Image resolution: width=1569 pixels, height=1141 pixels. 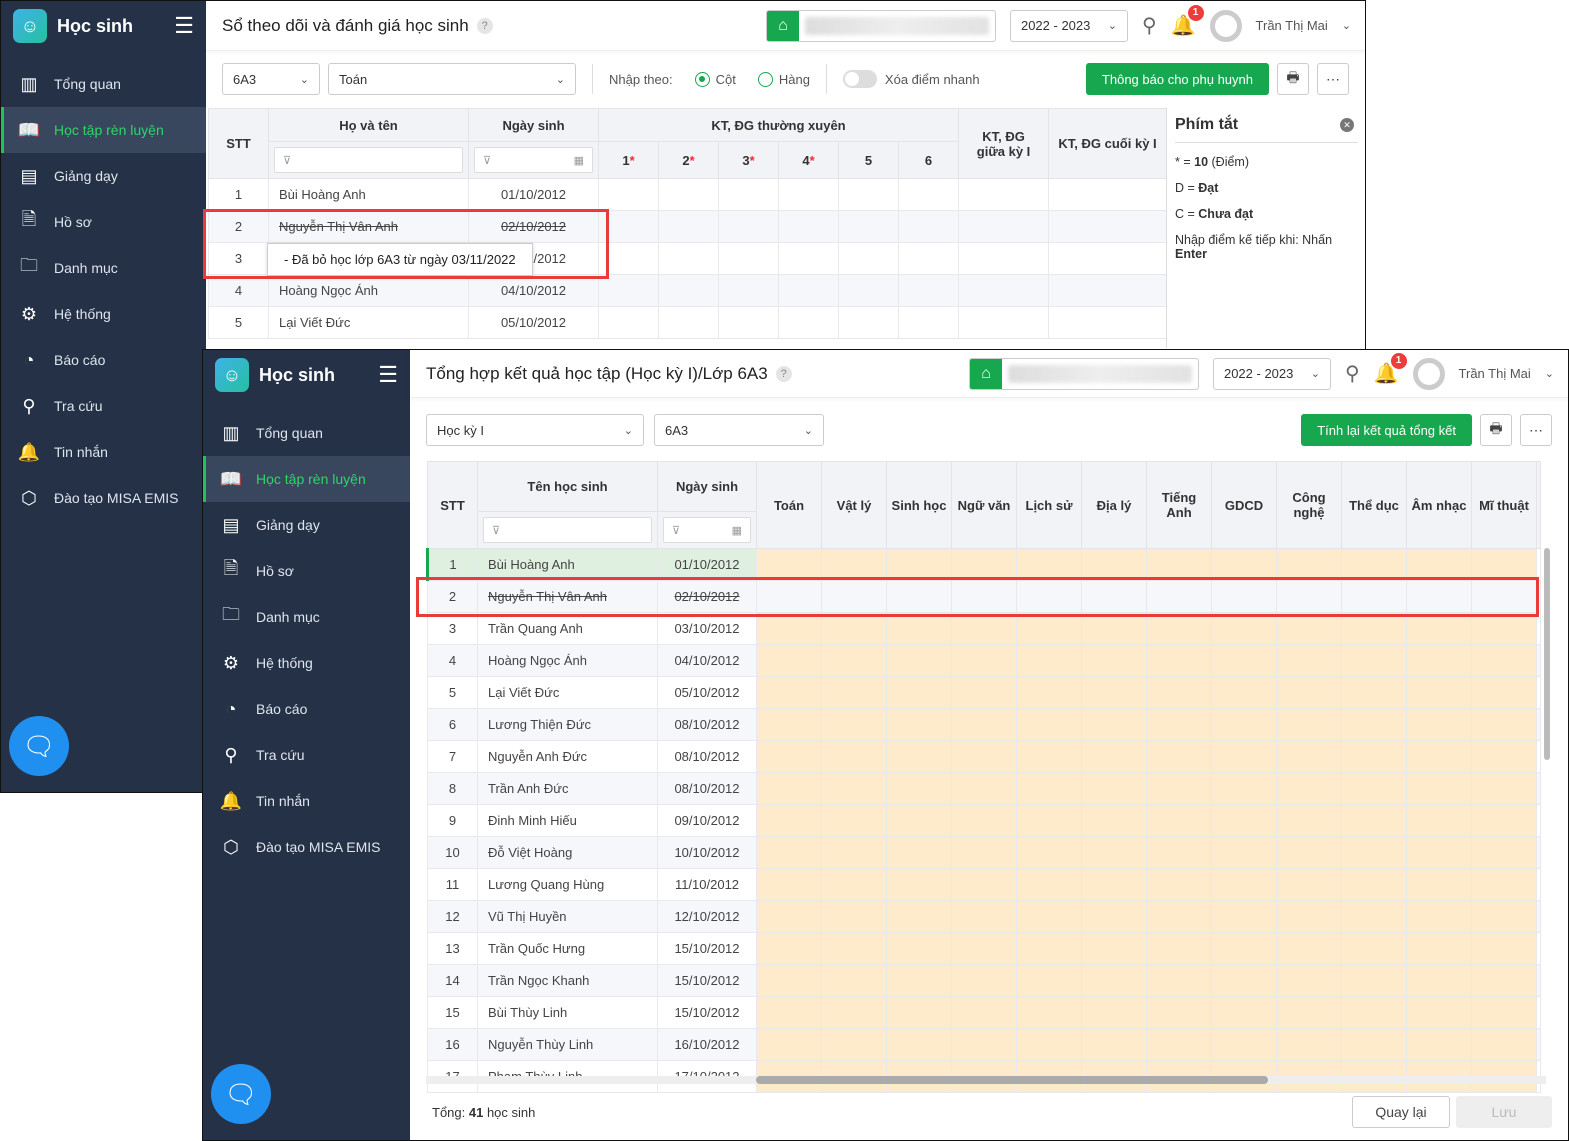 I want to click on table-row: 3 Trần Quang Anh 03/10/2012, so click(x=984, y=628).